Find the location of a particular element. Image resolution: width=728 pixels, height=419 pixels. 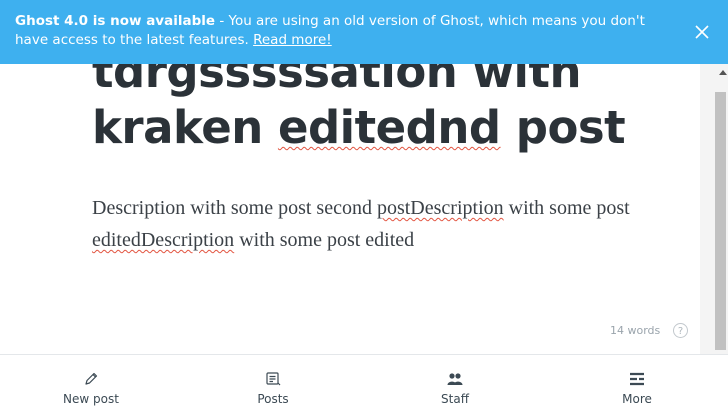

tab-staff: Staff is located at coordinates (455, 387).